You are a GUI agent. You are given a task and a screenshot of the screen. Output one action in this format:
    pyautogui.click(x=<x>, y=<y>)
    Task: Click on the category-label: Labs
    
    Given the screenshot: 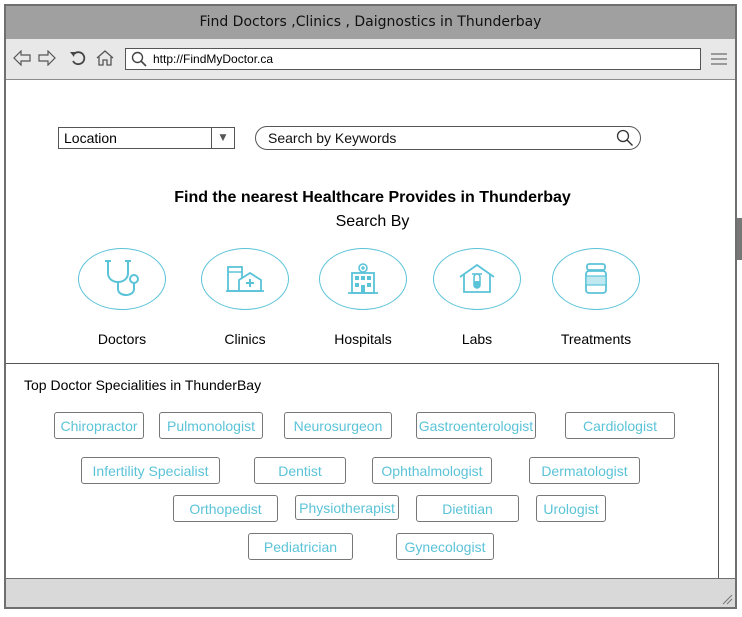 What is the action you would take?
    pyautogui.click(x=477, y=339)
    